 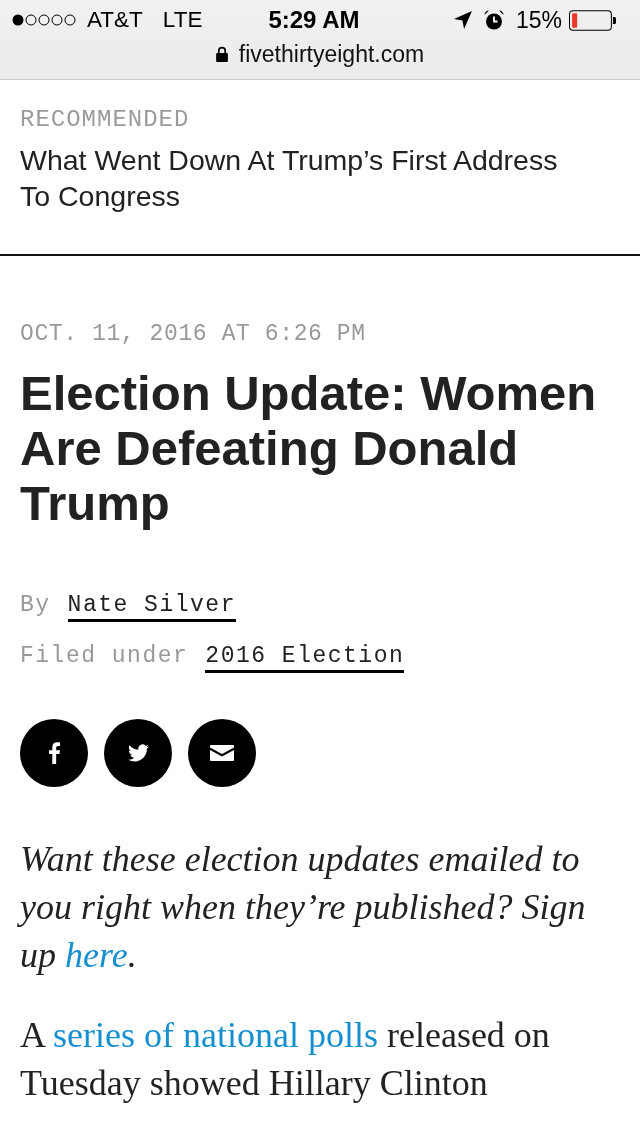 I want to click on body-paragraph: A series of national polls released on Tuesday showed Hillary Clinton, so click(x=285, y=1059).